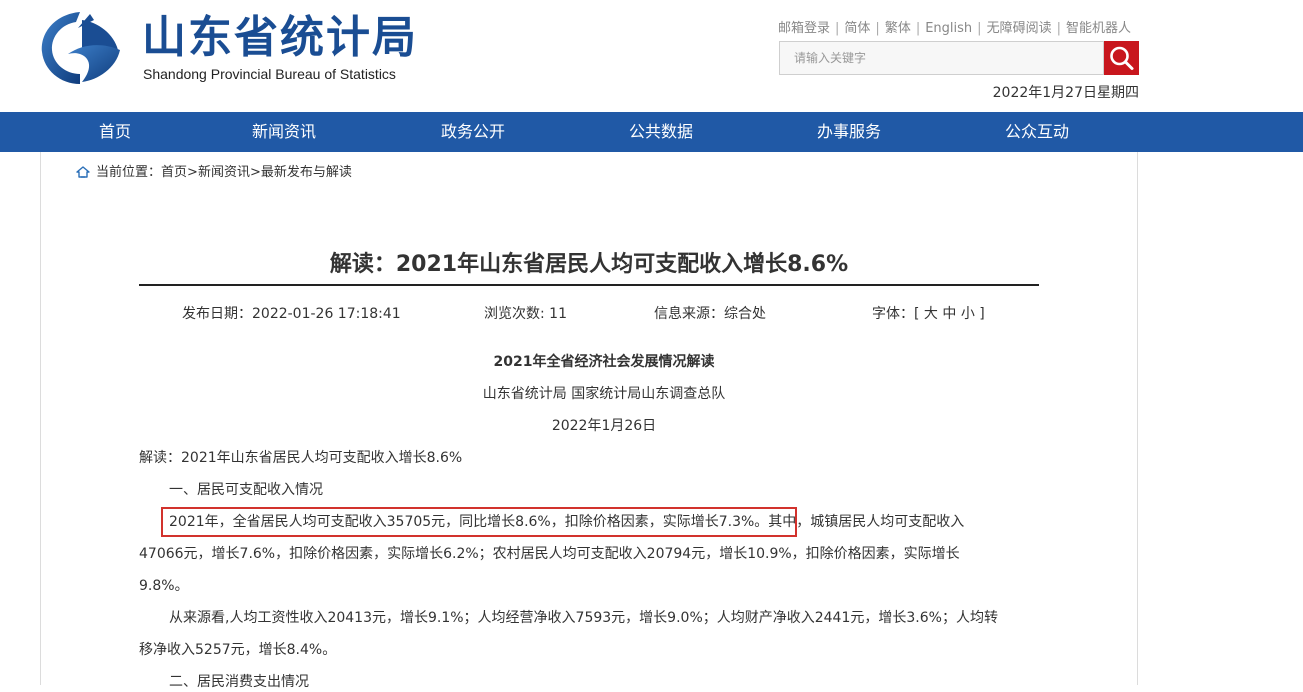  Describe the element at coordinates (164, 586) in the screenshot. I see `article-paragraph: 9.8%。` at that location.